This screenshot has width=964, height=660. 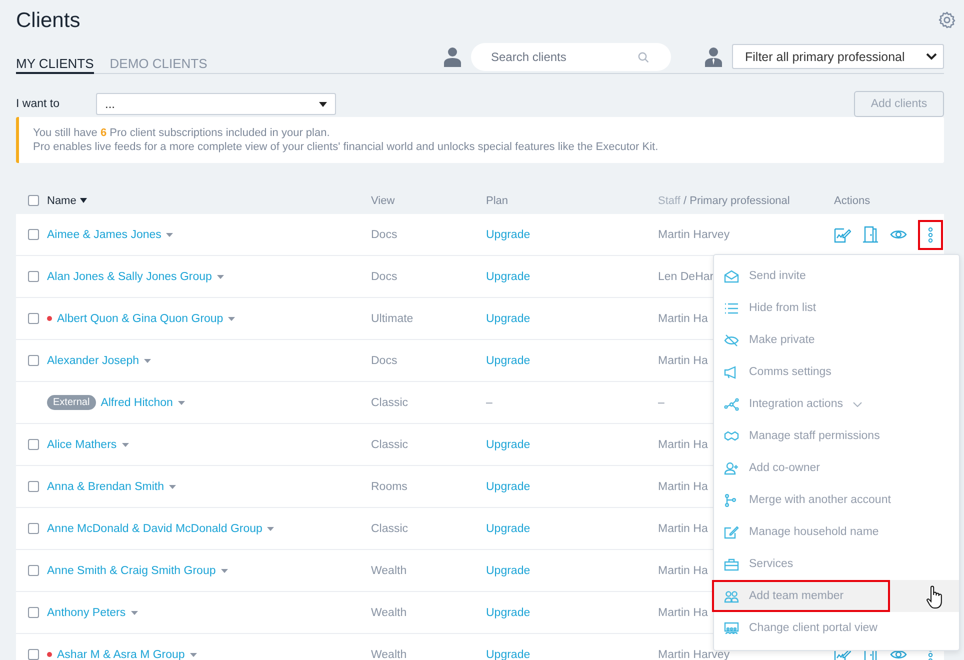 What do you see at coordinates (383, 200) in the screenshot?
I see `column-header: View` at bounding box center [383, 200].